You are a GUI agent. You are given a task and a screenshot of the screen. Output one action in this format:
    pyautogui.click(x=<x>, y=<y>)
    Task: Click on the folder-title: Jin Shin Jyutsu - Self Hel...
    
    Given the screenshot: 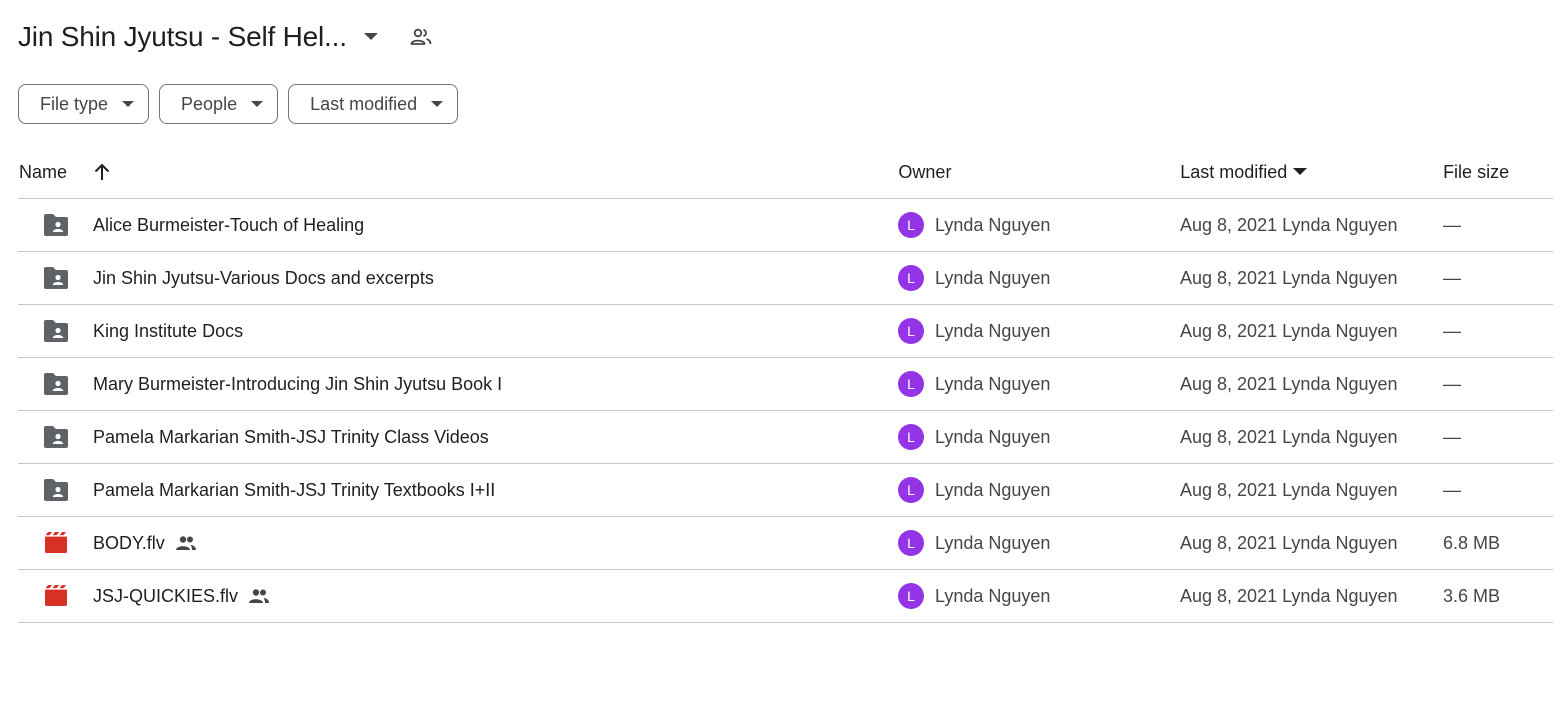 What is the action you would take?
    pyautogui.click(x=182, y=37)
    